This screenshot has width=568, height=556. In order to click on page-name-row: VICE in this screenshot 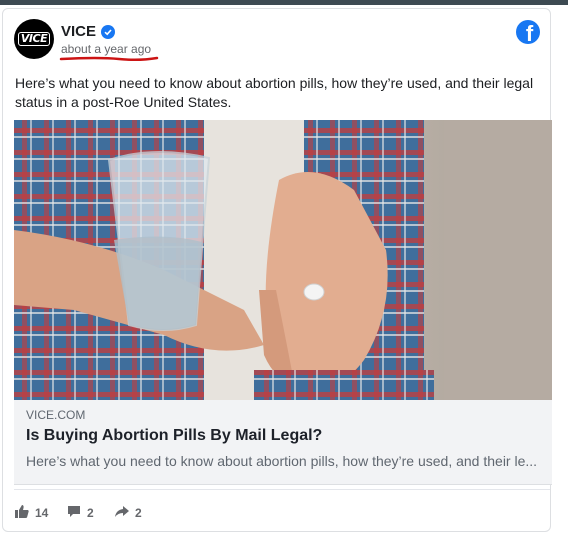, I will do `click(88, 31)`.